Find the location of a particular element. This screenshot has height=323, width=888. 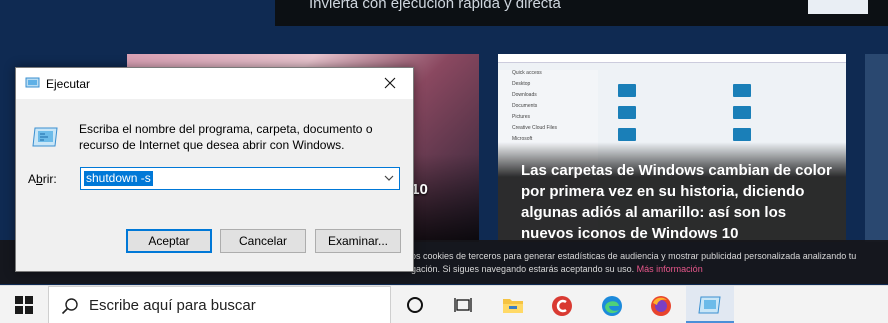

ccleaner-button is located at coordinates (562, 304).